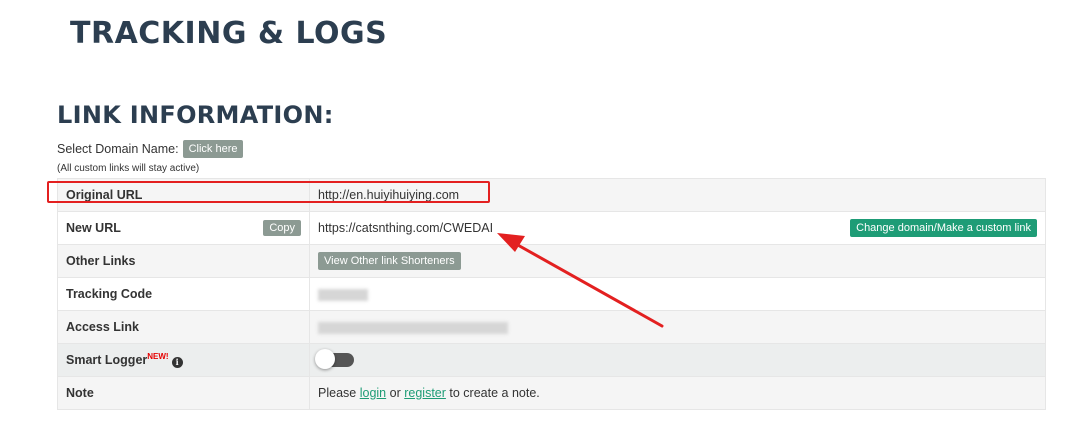  Describe the element at coordinates (213, 149) in the screenshot. I see `domain-click-here-button: Click here` at that location.